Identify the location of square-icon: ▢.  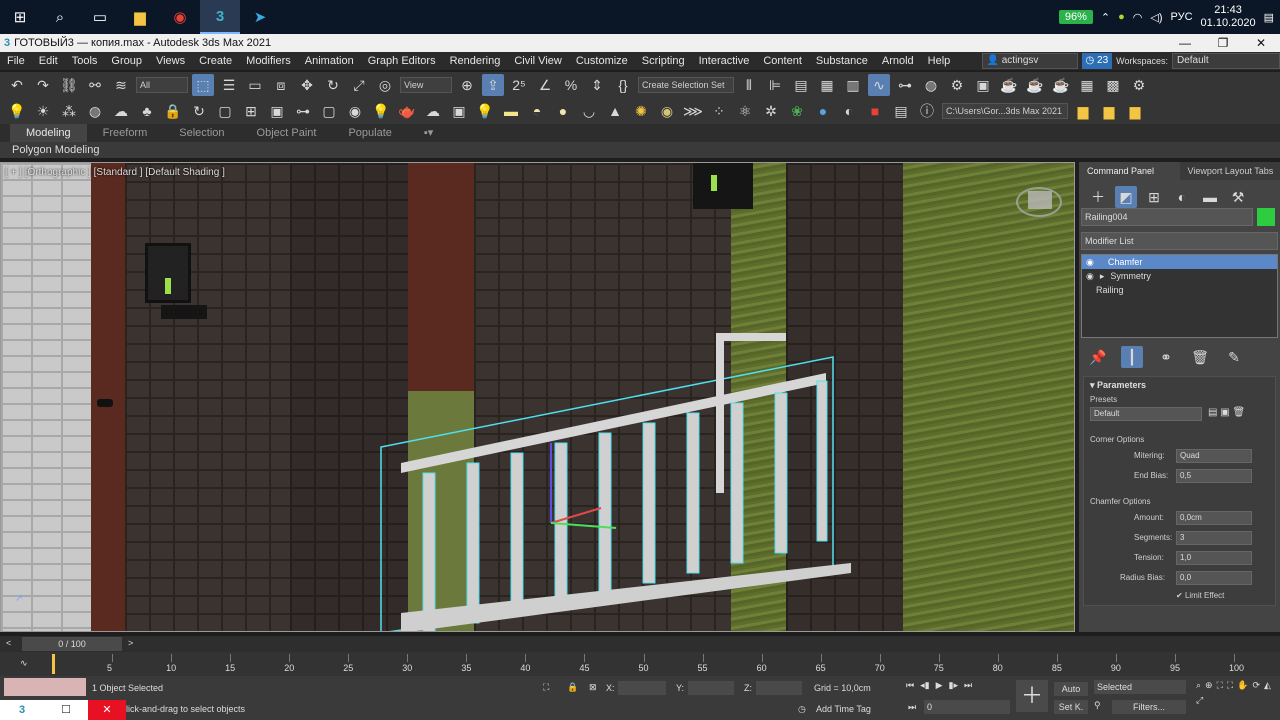
(329, 111).